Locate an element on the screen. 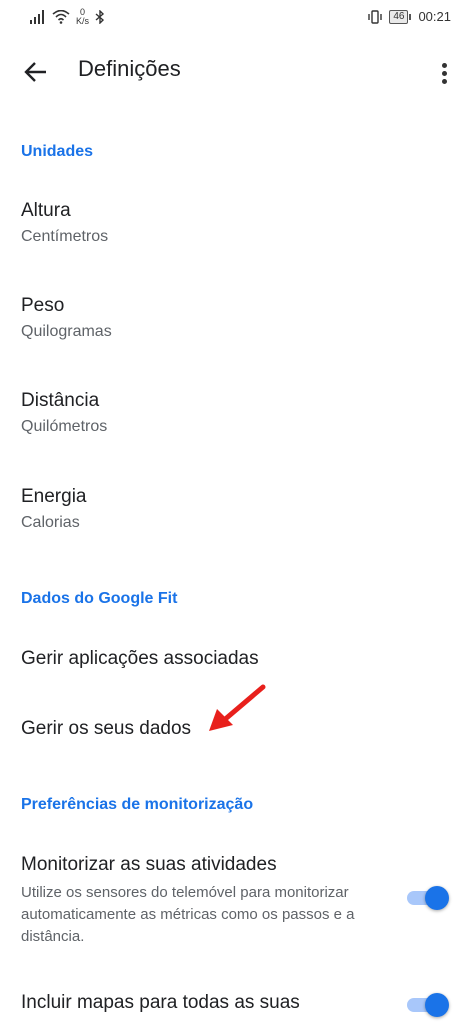  status-bar: 0 K/s 46 00:21 is located at coordinates (236, 18).